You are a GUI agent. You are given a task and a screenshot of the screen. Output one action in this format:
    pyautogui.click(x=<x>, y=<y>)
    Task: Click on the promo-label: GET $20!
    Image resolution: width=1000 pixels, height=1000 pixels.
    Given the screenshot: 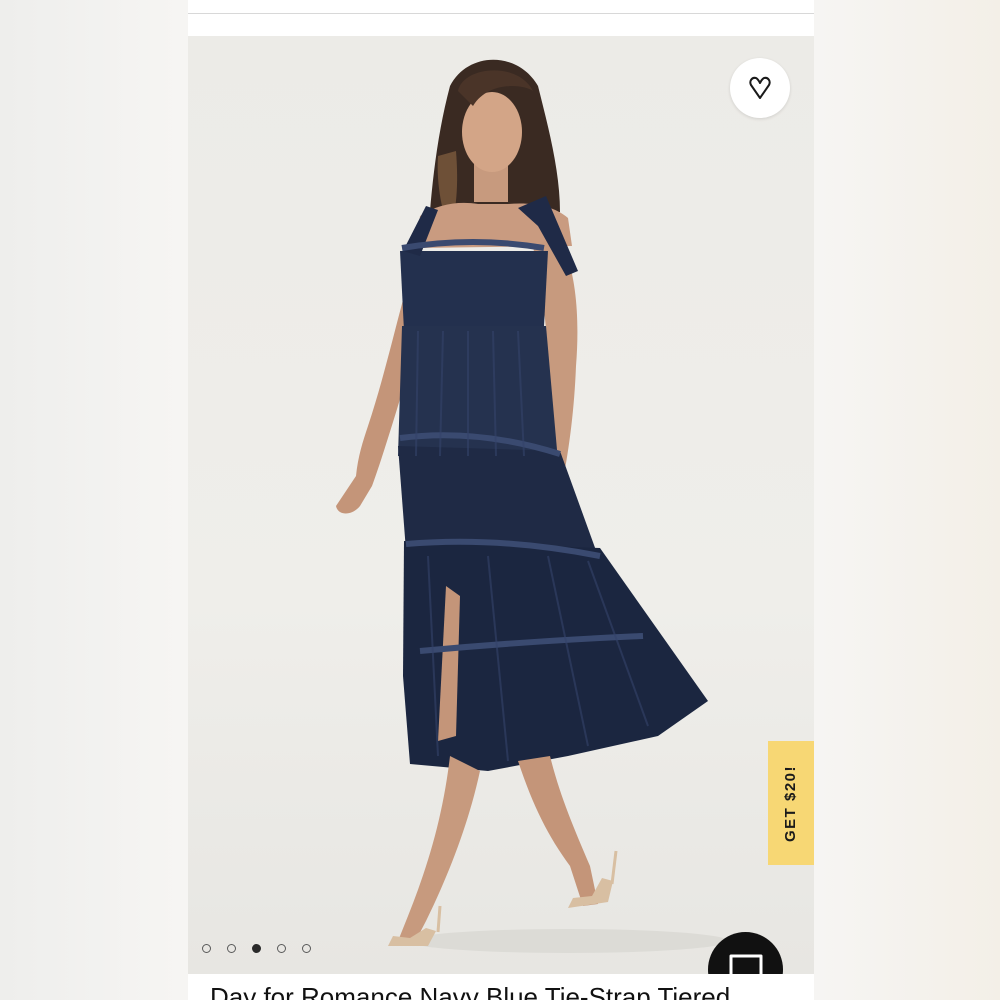 What is the action you would take?
    pyautogui.click(x=791, y=803)
    